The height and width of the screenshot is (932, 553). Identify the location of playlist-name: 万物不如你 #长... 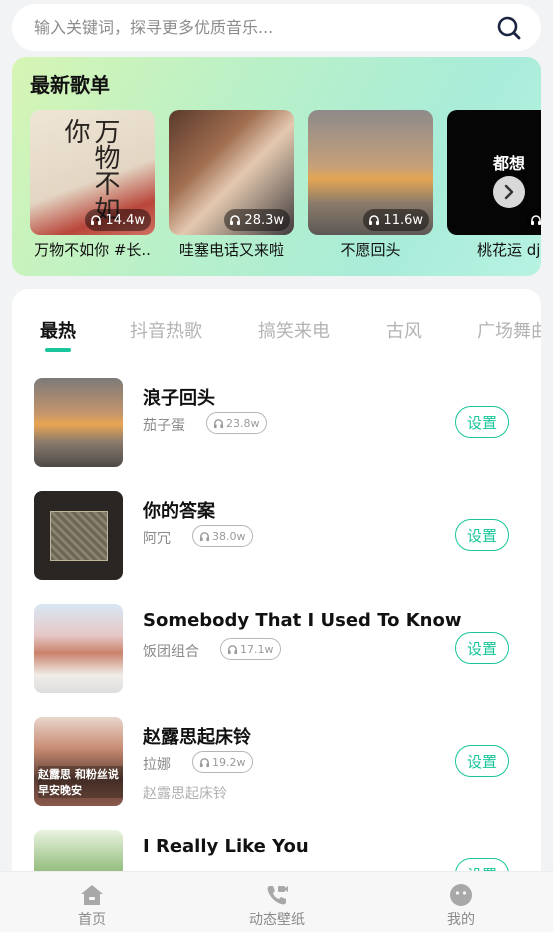
(92, 250).